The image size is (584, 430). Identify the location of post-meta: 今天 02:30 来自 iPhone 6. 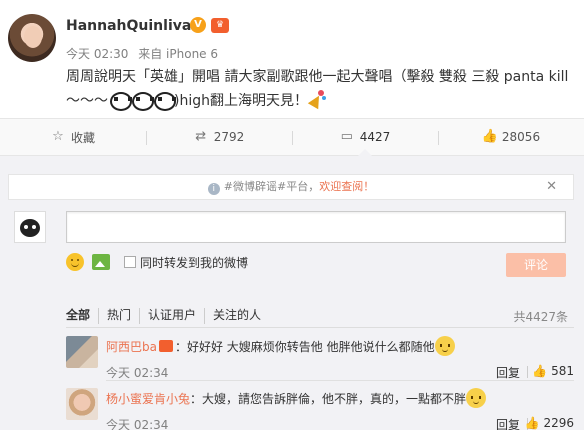
(145, 53).